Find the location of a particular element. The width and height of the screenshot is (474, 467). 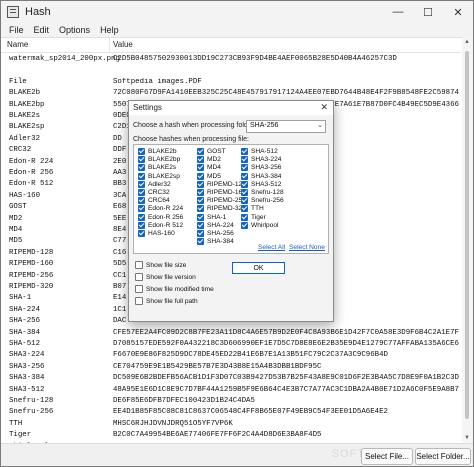

option-checkbox: Show file full path is located at coordinates (166, 301).